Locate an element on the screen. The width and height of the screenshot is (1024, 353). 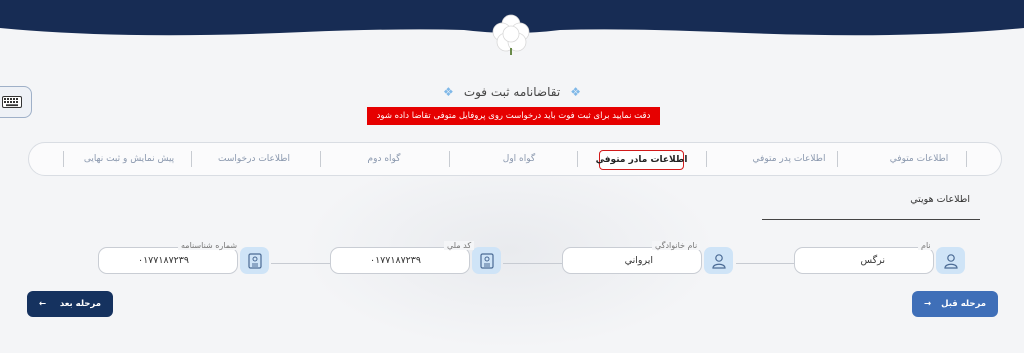
page-title: تقاضانامه ثبت فوت is located at coordinates (512, 92).